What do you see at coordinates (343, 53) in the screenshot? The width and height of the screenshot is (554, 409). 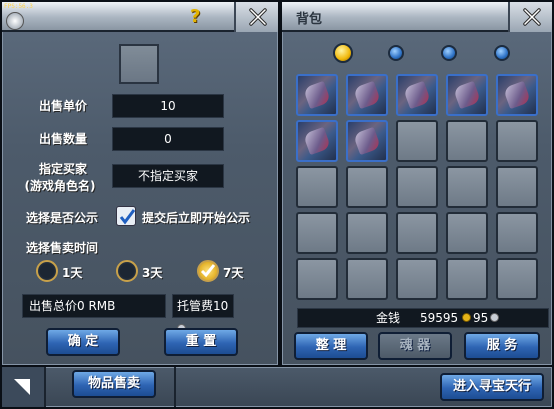 I see `bag-page-1-dot` at bounding box center [343, 53].